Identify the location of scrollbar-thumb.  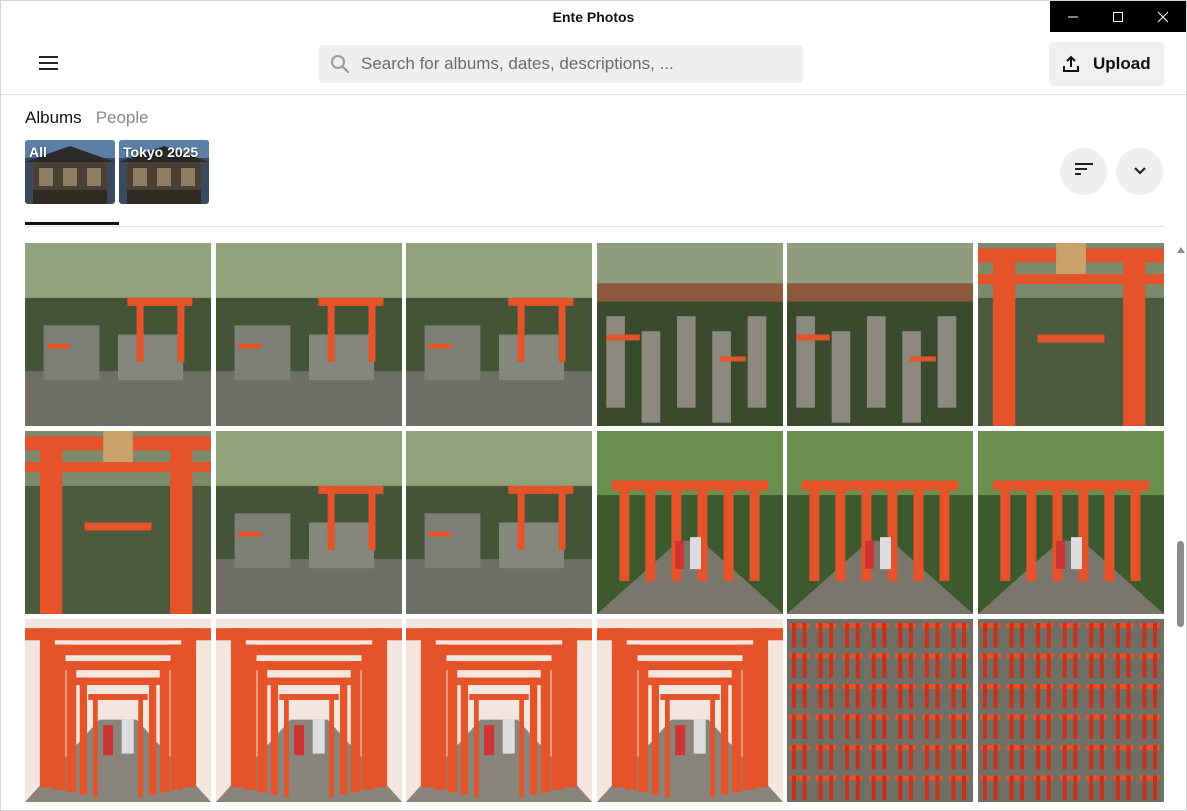
(1180, 584).